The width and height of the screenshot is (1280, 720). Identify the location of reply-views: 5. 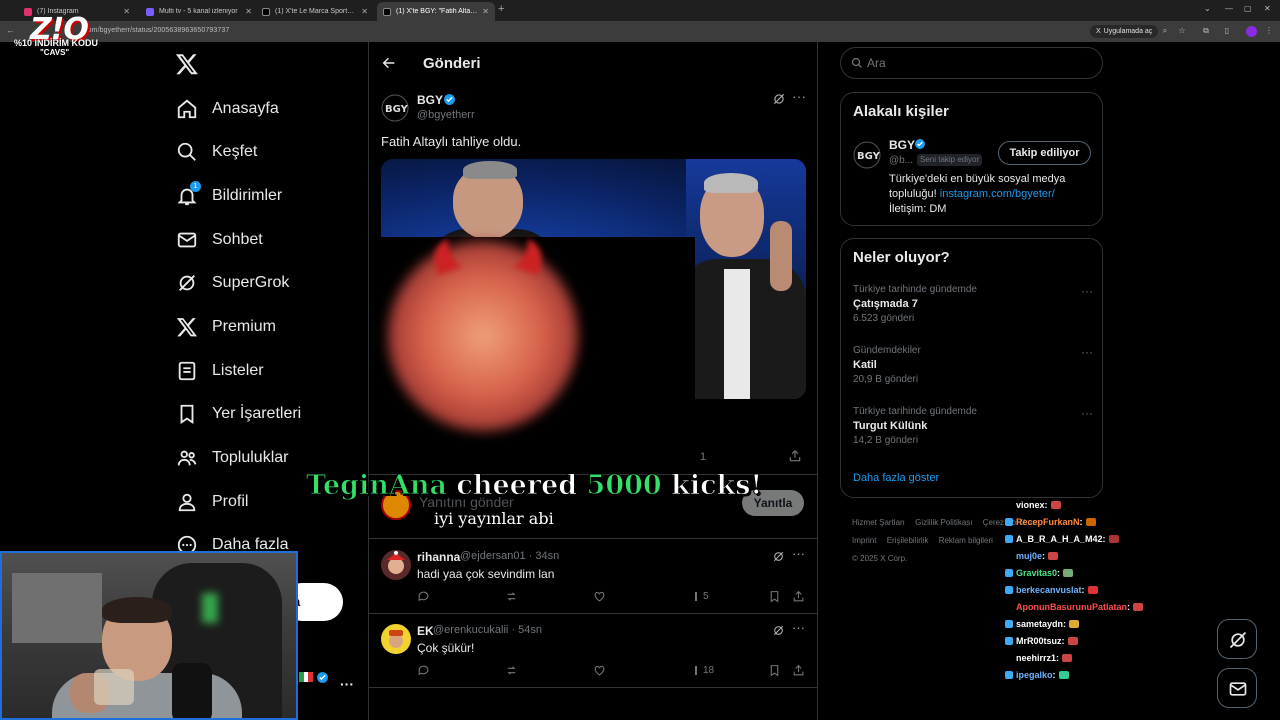
(702, 596).